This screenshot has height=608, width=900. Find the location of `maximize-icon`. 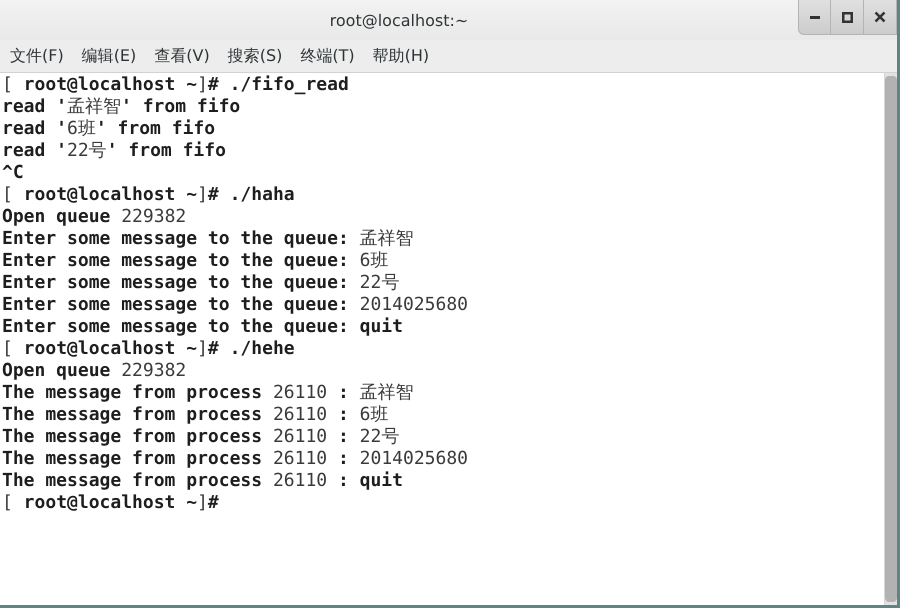

maximize-icon is located at coordinates (847, 17).